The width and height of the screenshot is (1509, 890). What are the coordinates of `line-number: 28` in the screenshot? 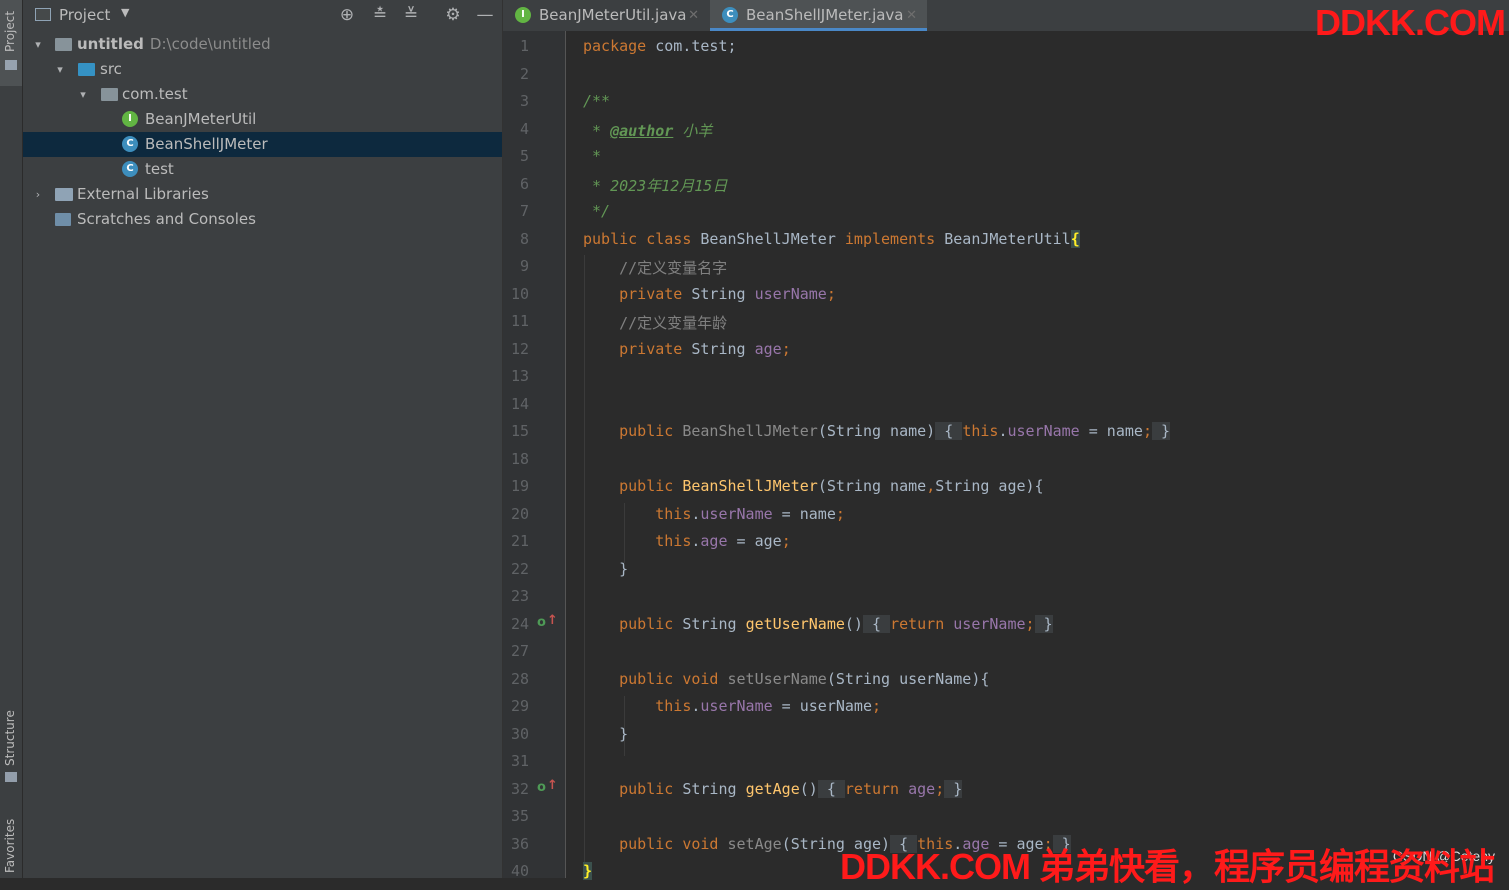 It's located at (519, 679).